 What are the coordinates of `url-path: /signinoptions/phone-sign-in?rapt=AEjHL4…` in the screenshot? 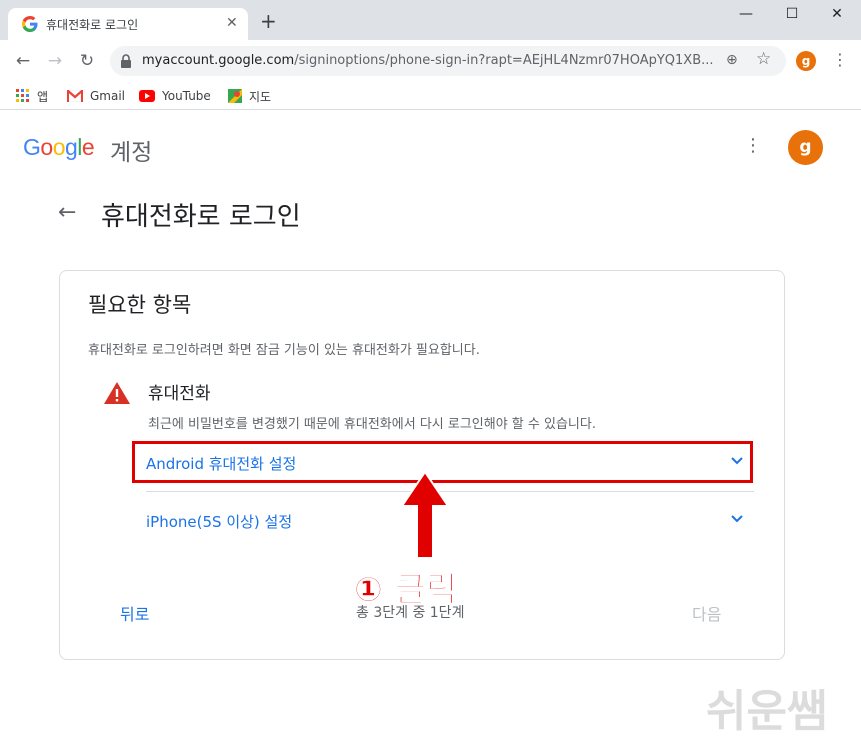 It's located at (504, 60).